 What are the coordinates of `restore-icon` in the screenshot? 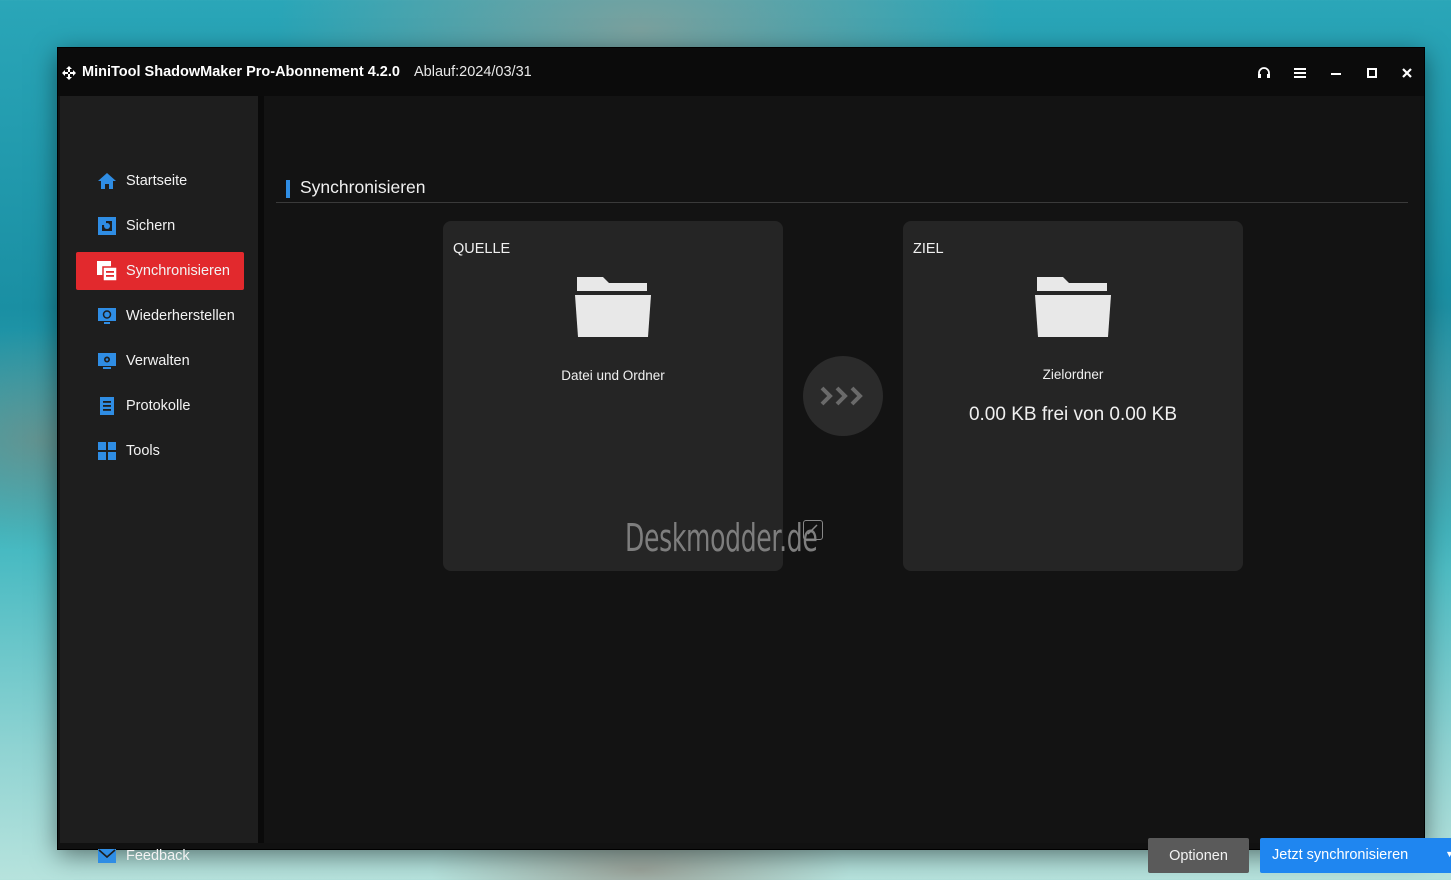 It's located at (107, 316).